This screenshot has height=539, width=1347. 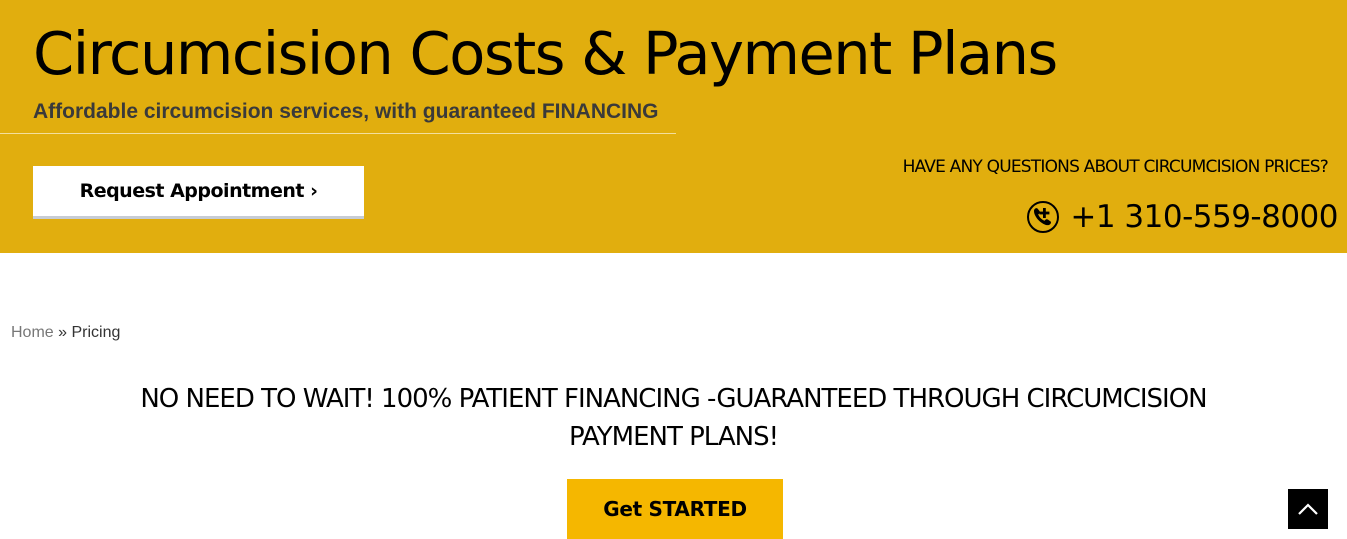 What do you see at coordinates (198, 192) in the screenshot?
I see `request-appointment-button: Request Appointment ›` at bounding box center [198, 192].